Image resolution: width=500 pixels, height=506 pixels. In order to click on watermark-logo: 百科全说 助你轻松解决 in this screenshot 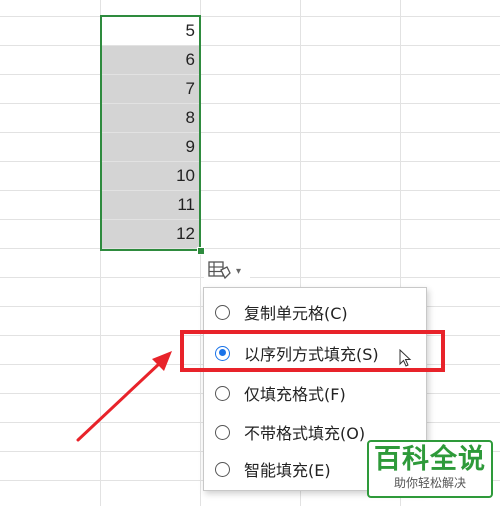, I will do `click(430, 469)`.